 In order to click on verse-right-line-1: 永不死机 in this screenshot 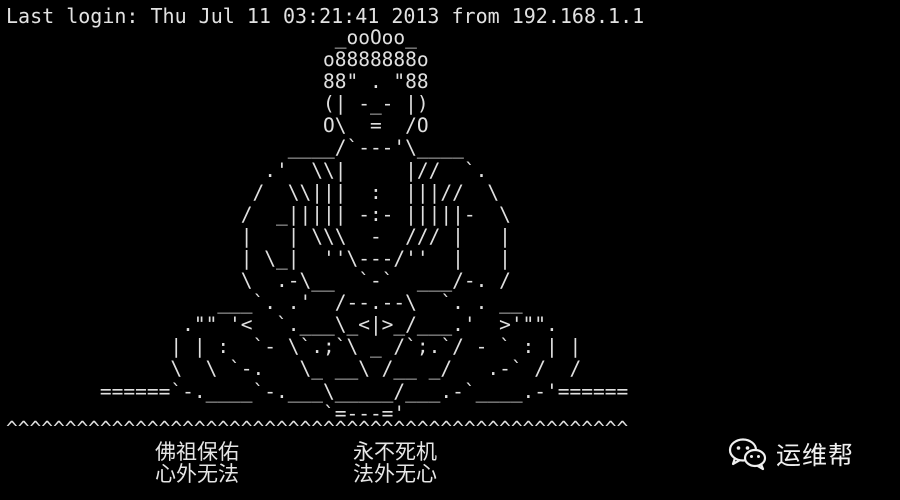, I will do `click(395, 452)`.